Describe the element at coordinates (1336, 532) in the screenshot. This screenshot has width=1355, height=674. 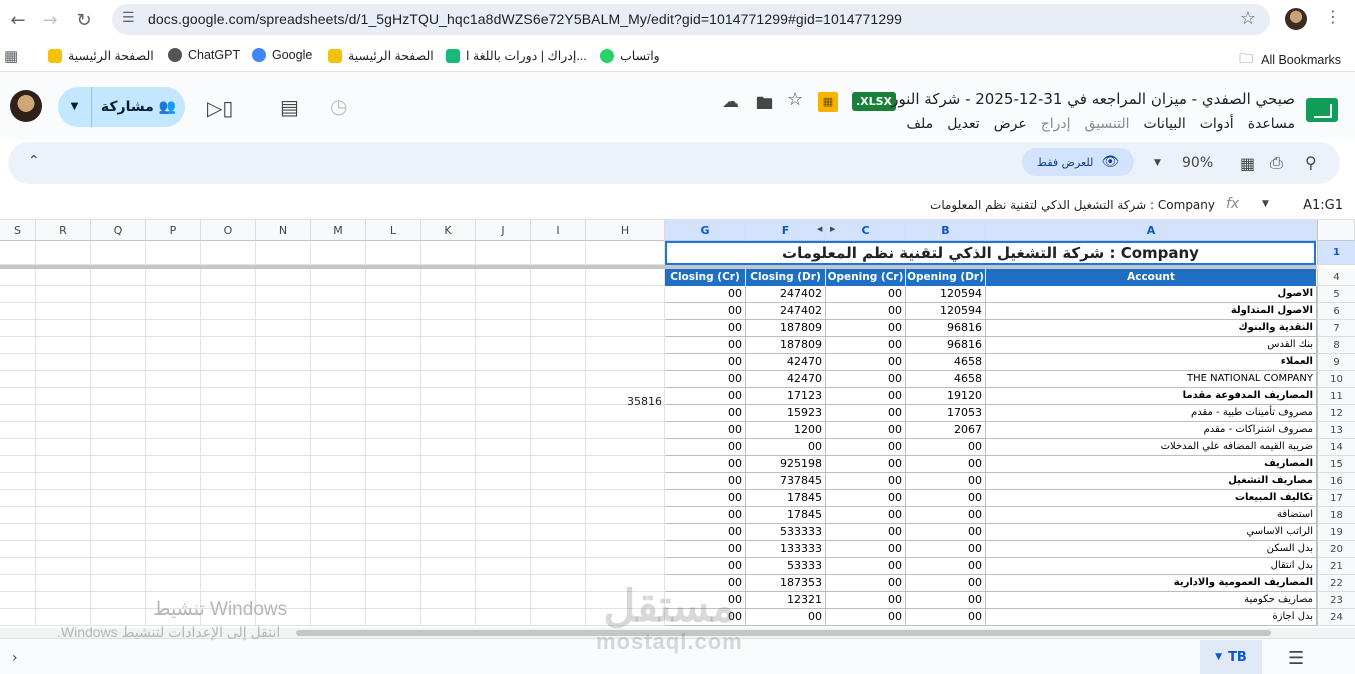
I see `row-header: 19` at that location.